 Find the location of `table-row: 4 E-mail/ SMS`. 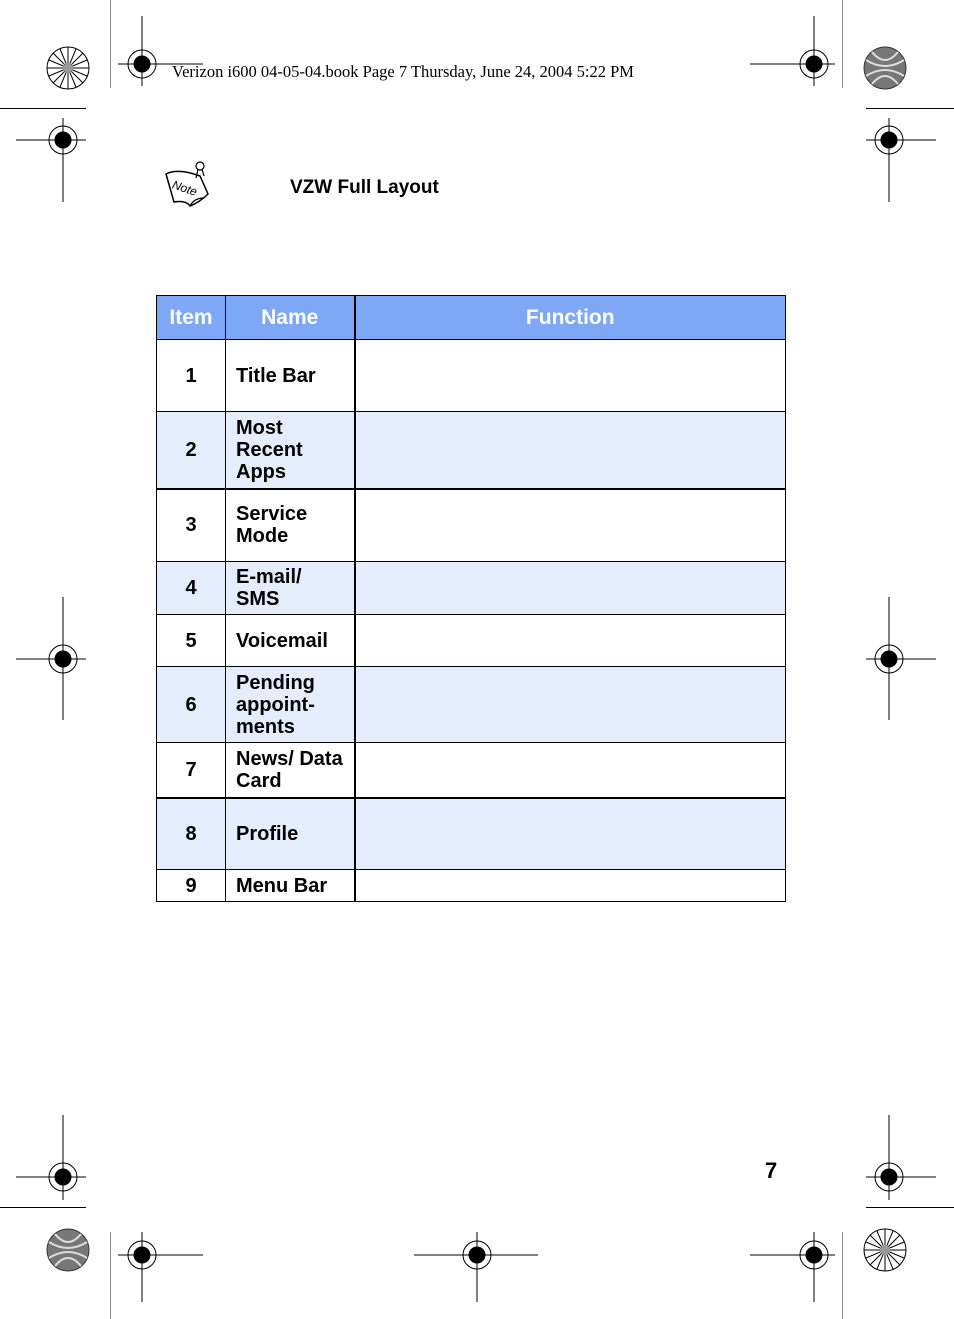

table-row: 4 E-mail/ SMS is located at coordinates (471, 588).